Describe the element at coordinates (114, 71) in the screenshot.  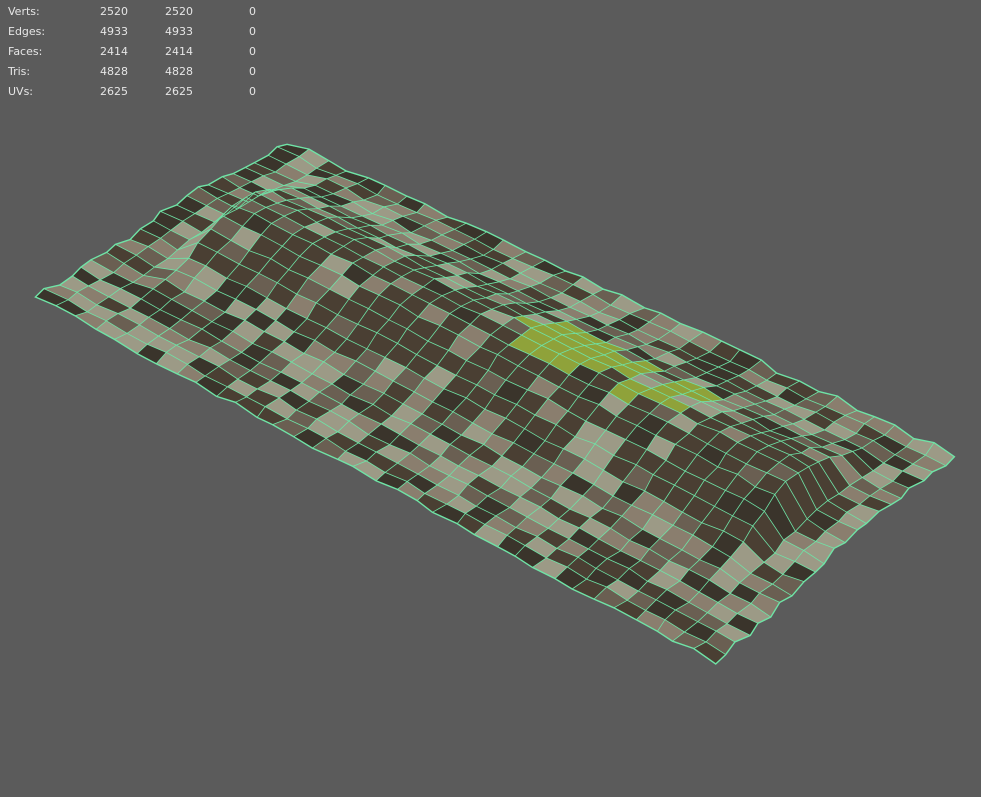
I see `hud-value-object: 4828` at that location.